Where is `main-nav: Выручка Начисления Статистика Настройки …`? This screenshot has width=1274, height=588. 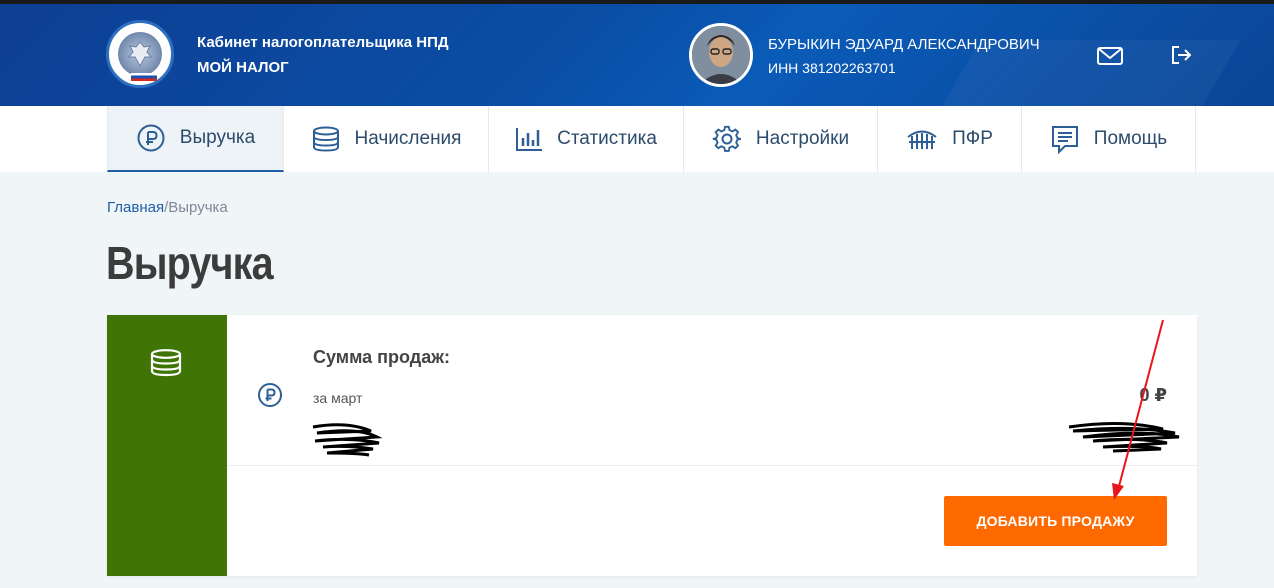
main-nav: Выручка Начисления Статистика Настройки … is located at coordinates (637, 139).